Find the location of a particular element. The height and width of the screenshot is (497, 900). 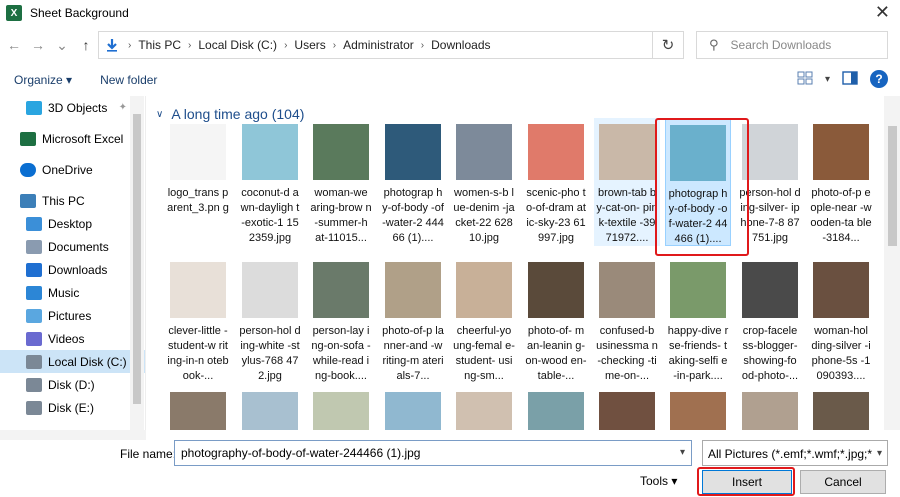

cloud-icon is located at coordinates (28, 169).